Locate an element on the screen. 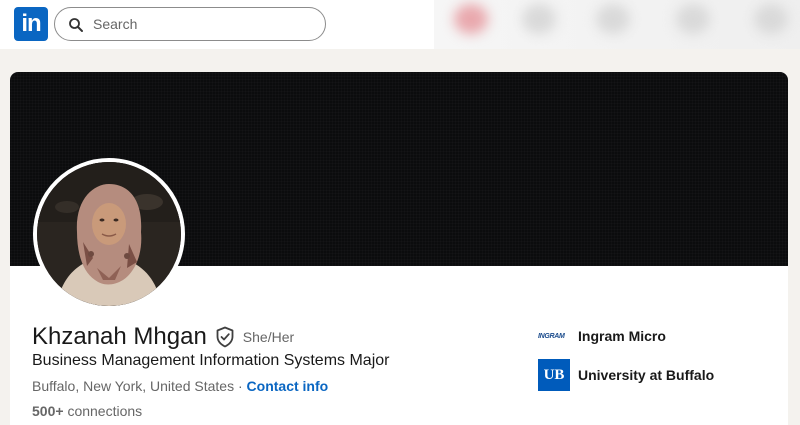  org-ingram-micro: INGRAM Ingram Micro is located at coordinates (602, 336).